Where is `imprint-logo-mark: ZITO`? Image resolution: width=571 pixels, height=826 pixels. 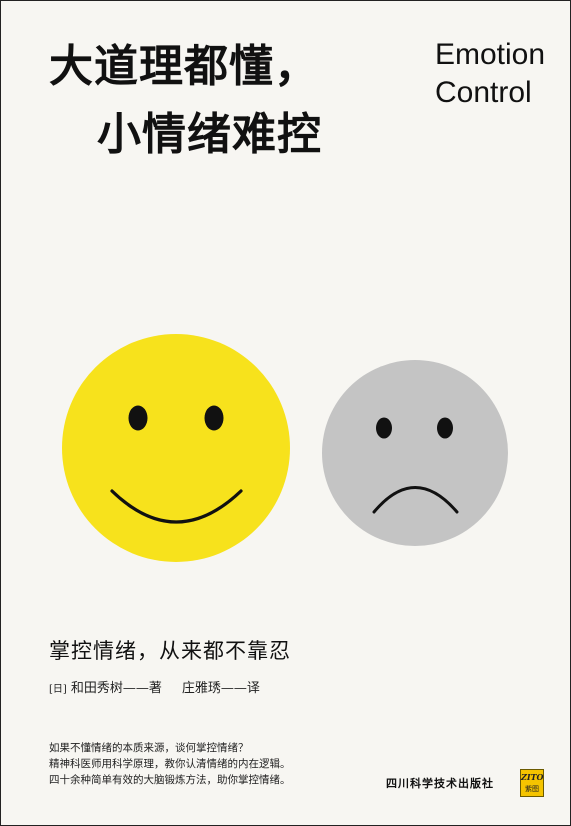
imprint-logo-mark: ZITO is located at coordinates (532, 777).